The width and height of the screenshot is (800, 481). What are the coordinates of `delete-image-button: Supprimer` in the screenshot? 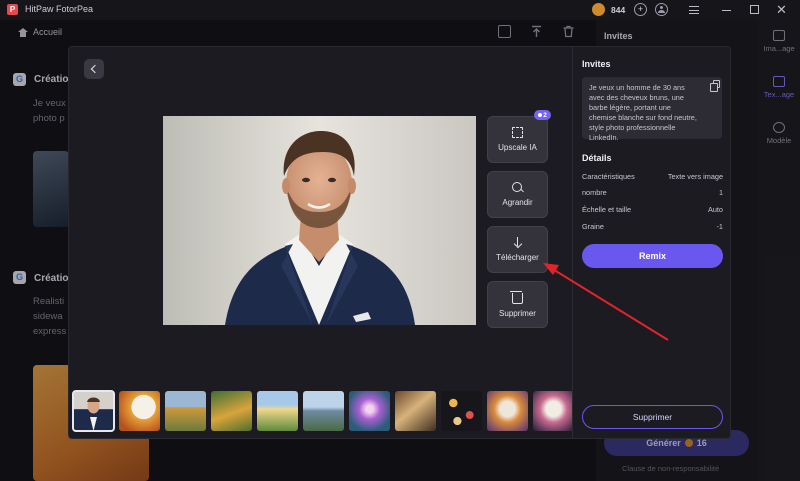 It's located at (517, 304).